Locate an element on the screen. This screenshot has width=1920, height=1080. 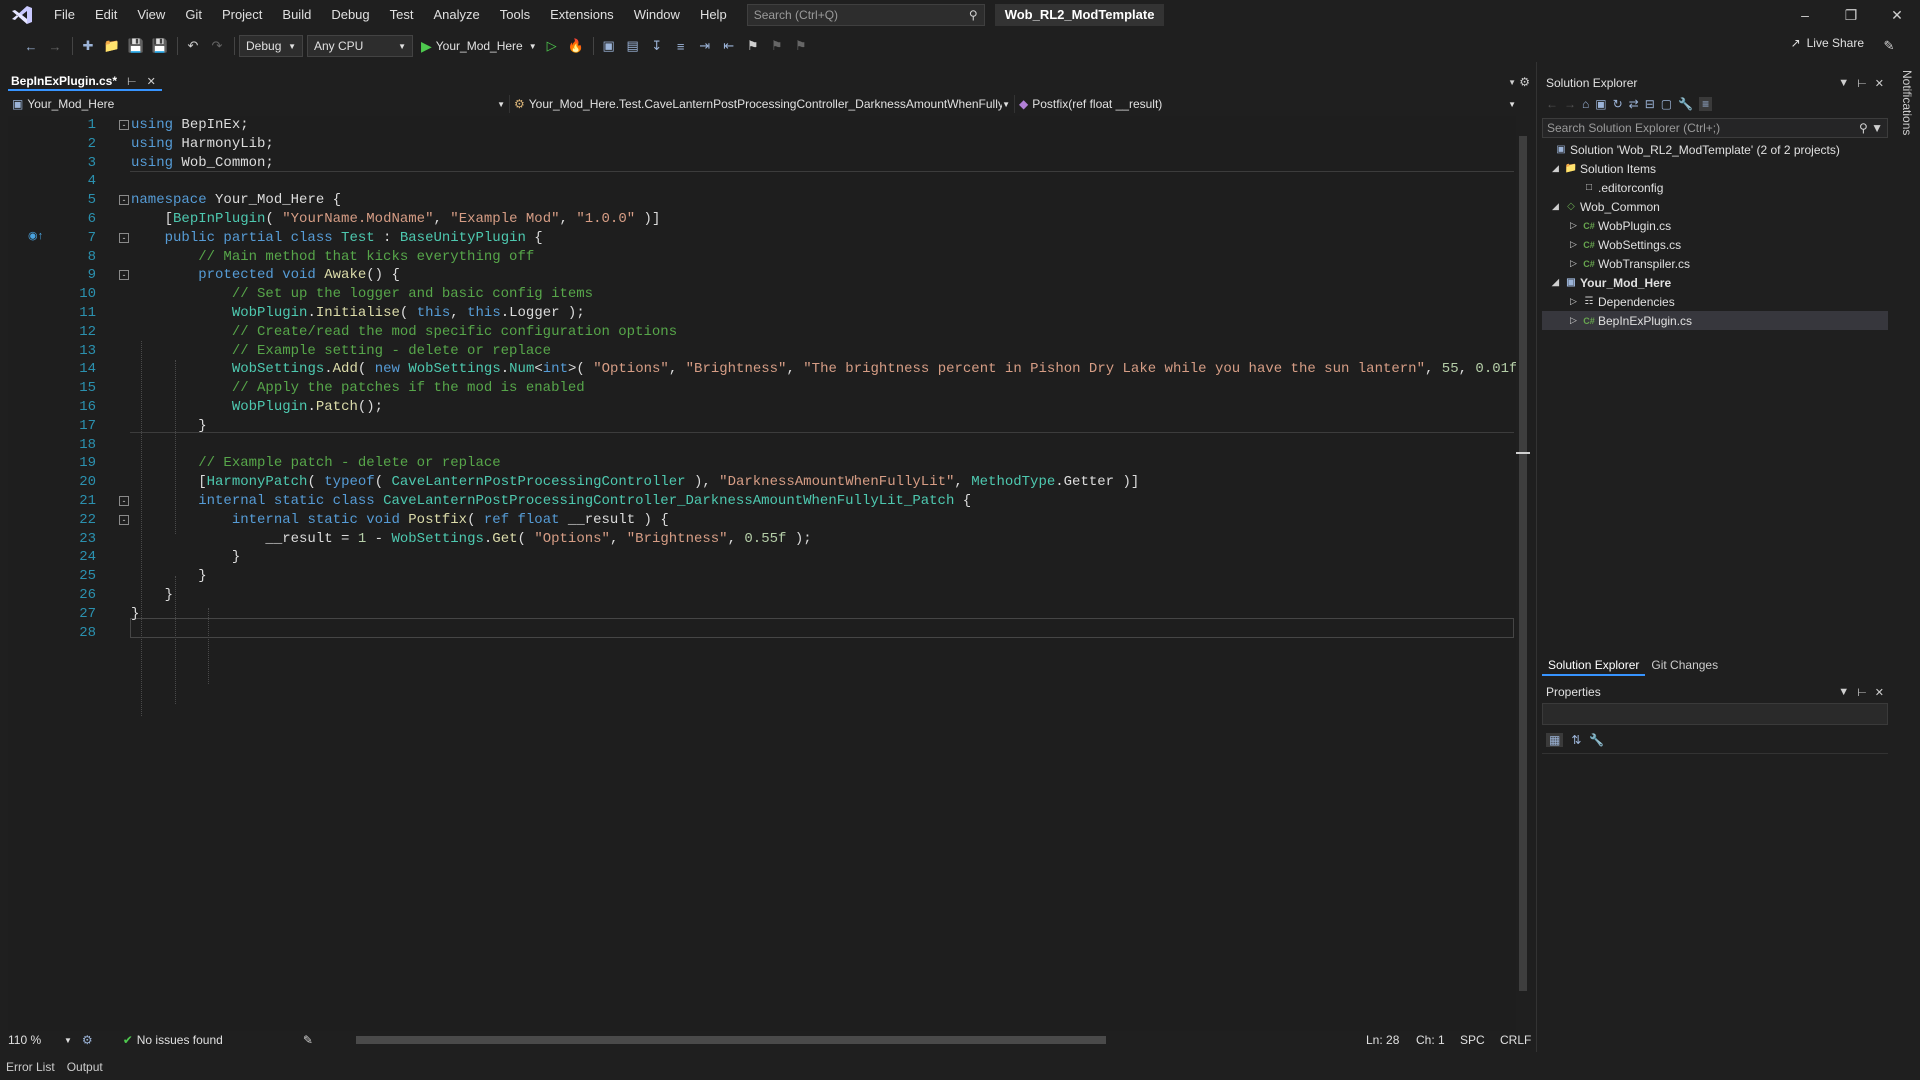
redo-icon: ↷ is located at coordinates (217, 46).